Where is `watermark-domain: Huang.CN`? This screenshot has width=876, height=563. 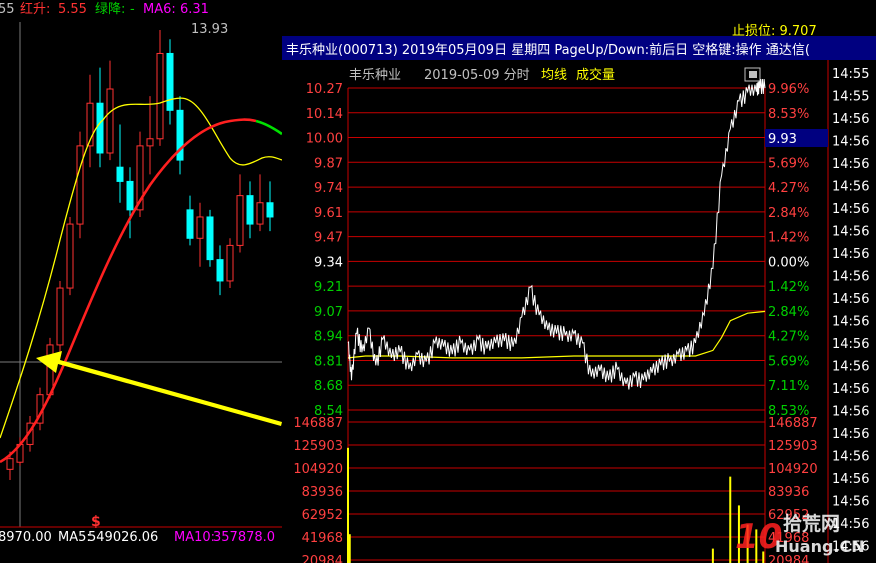 watermark-domain: Huang.CN is located at coordinates (820, 546).